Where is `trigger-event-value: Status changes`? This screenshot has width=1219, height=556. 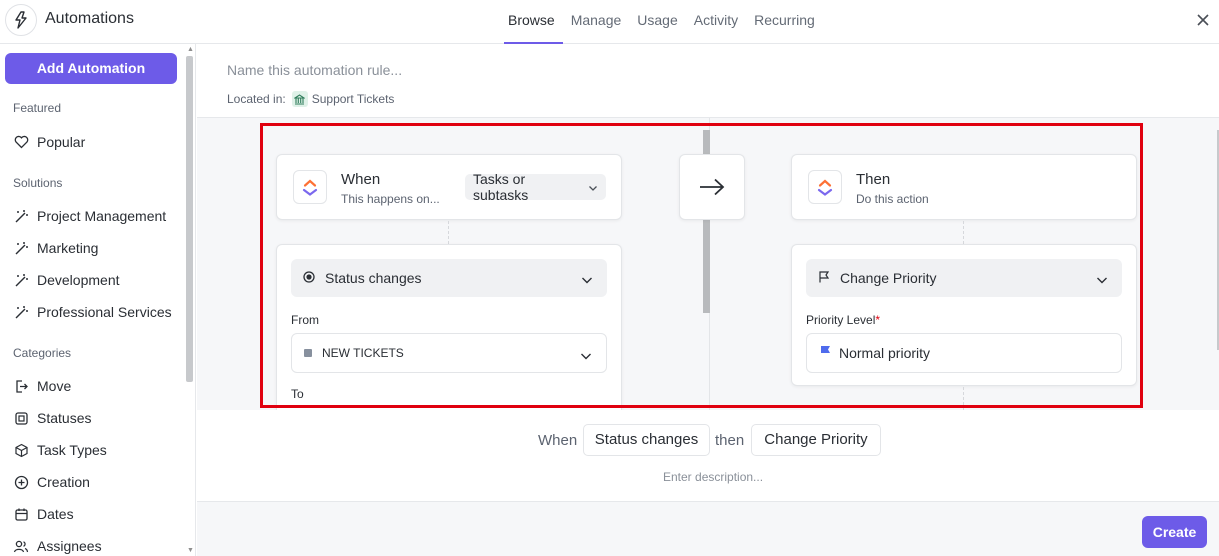 trigger-event-value: Status changes is located at coordinates (373, 278).